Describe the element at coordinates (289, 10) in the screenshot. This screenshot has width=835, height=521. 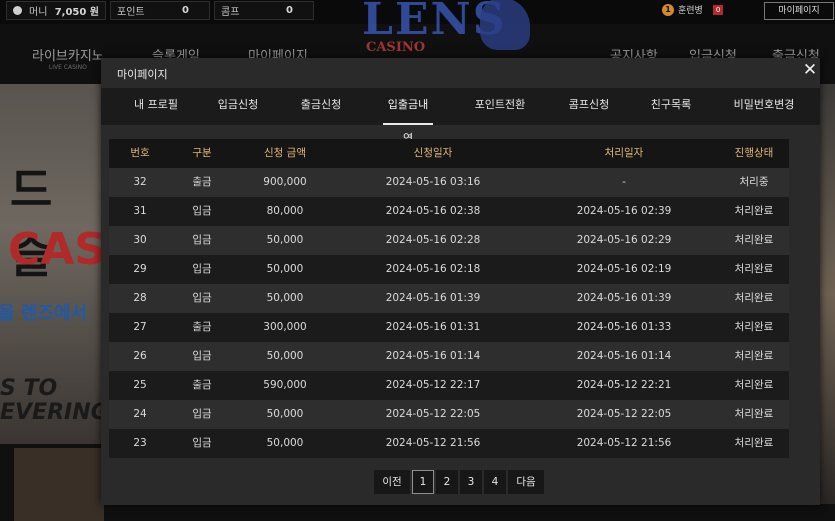
I see `comp-value: 0` at that location.